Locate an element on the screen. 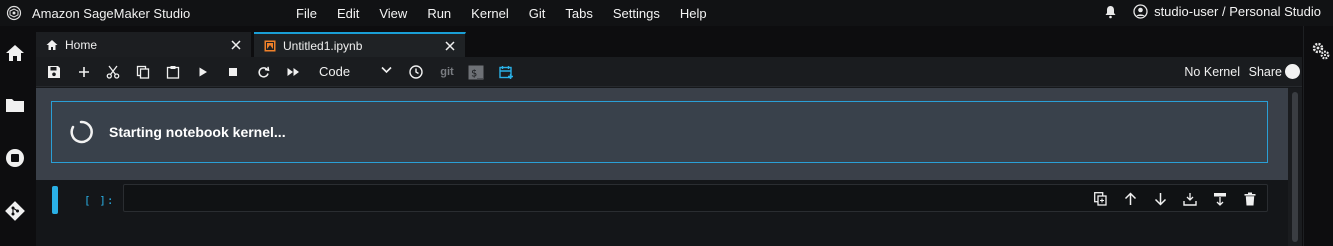  cut-icon is located at coordinates (113, 72).